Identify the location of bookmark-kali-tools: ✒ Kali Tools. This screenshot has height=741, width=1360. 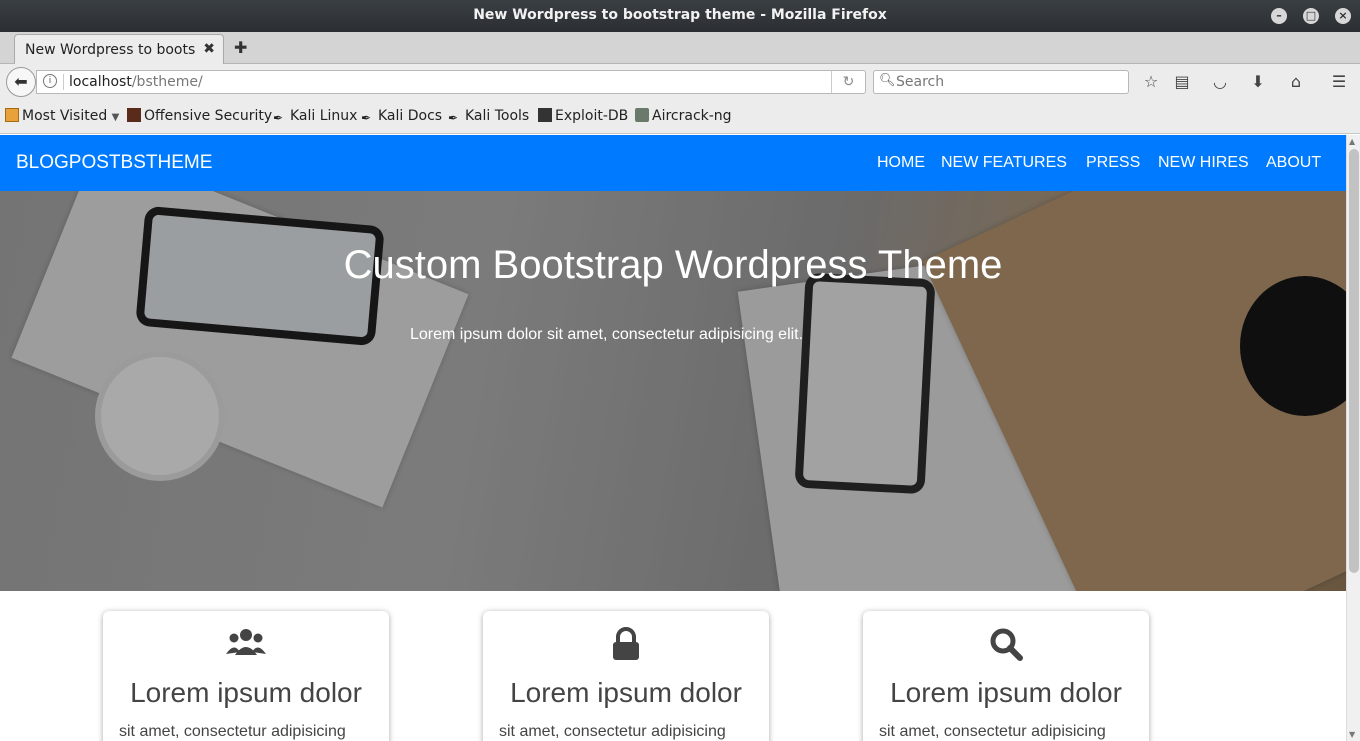
(488, 116).